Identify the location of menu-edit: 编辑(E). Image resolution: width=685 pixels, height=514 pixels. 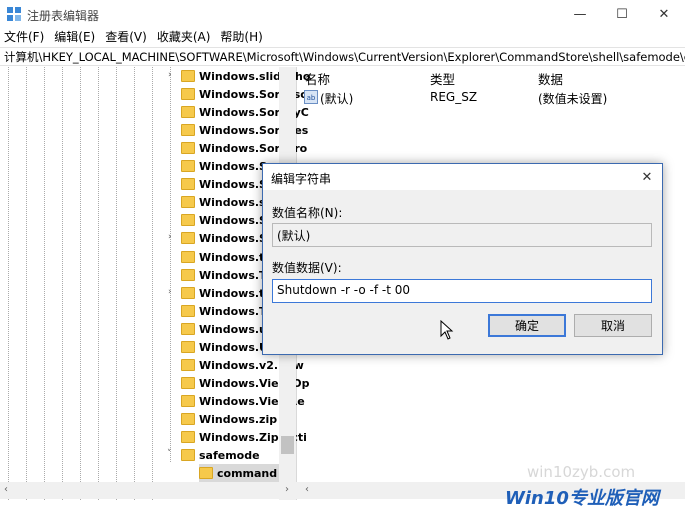
(74, 37).